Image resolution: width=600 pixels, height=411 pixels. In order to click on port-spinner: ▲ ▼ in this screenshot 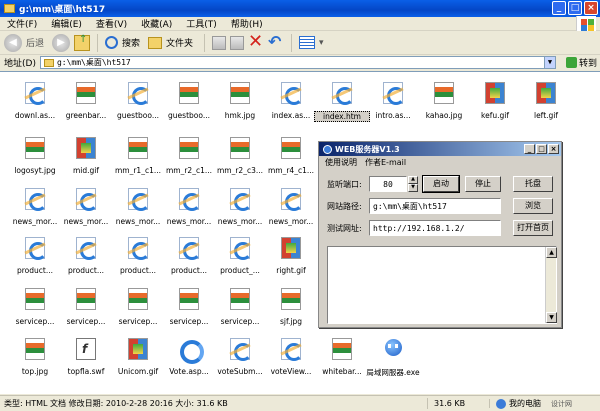, I will do `click(413, 184)`.